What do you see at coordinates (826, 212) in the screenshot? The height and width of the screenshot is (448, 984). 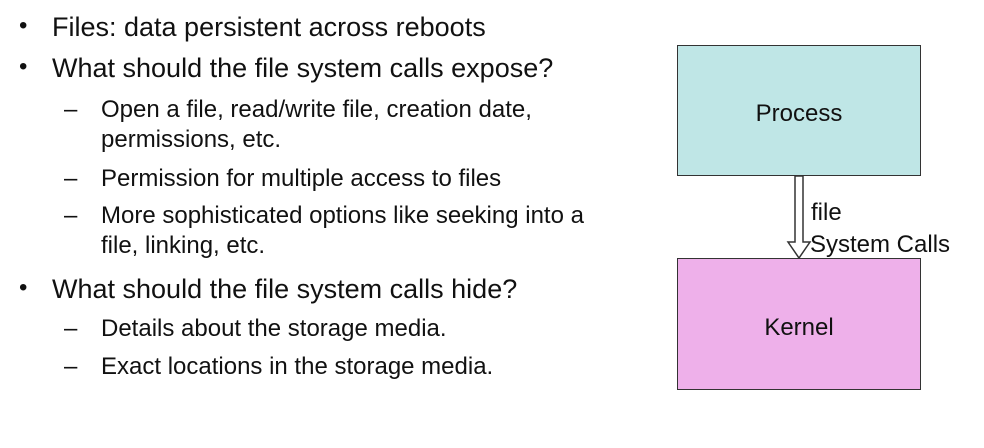 I see `arrow-label-file: file` at bounding box center [826, 212].